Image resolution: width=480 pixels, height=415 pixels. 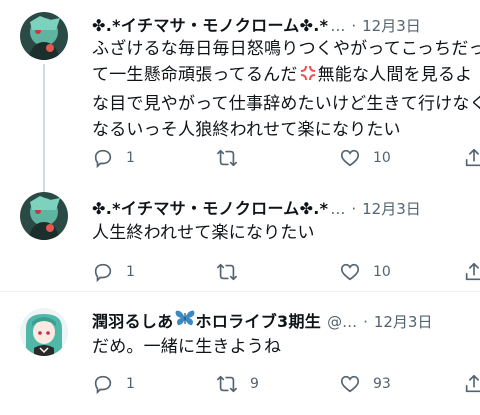 What do you see at coordinates (185, 319) in the screenshot?
I see `butterfly-icon` at bounding box center [185, 319].